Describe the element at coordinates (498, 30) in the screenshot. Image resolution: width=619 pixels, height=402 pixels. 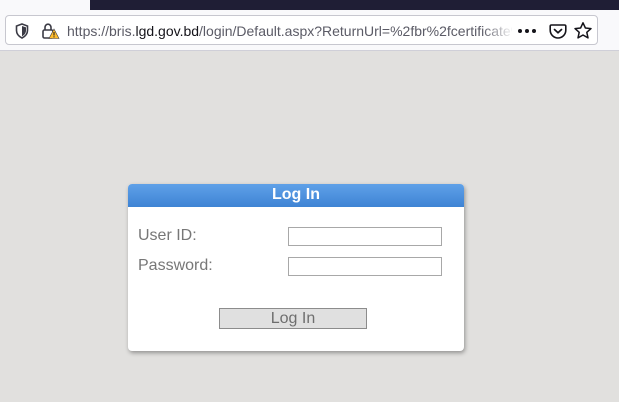
I see `url-fade-overlay` at that location.